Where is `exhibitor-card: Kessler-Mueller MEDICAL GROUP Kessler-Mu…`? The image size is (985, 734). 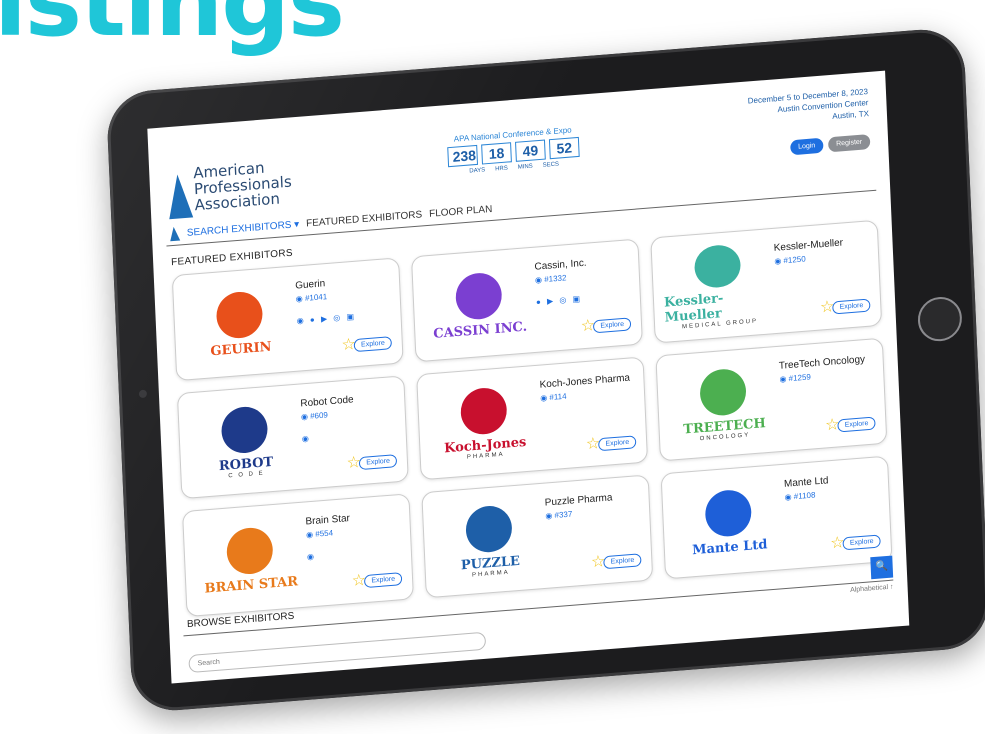 exhibitor-card: Kessler-Mueller MEDICAL GROUP Kessler-Mu… is located at coordinates (766, 281).